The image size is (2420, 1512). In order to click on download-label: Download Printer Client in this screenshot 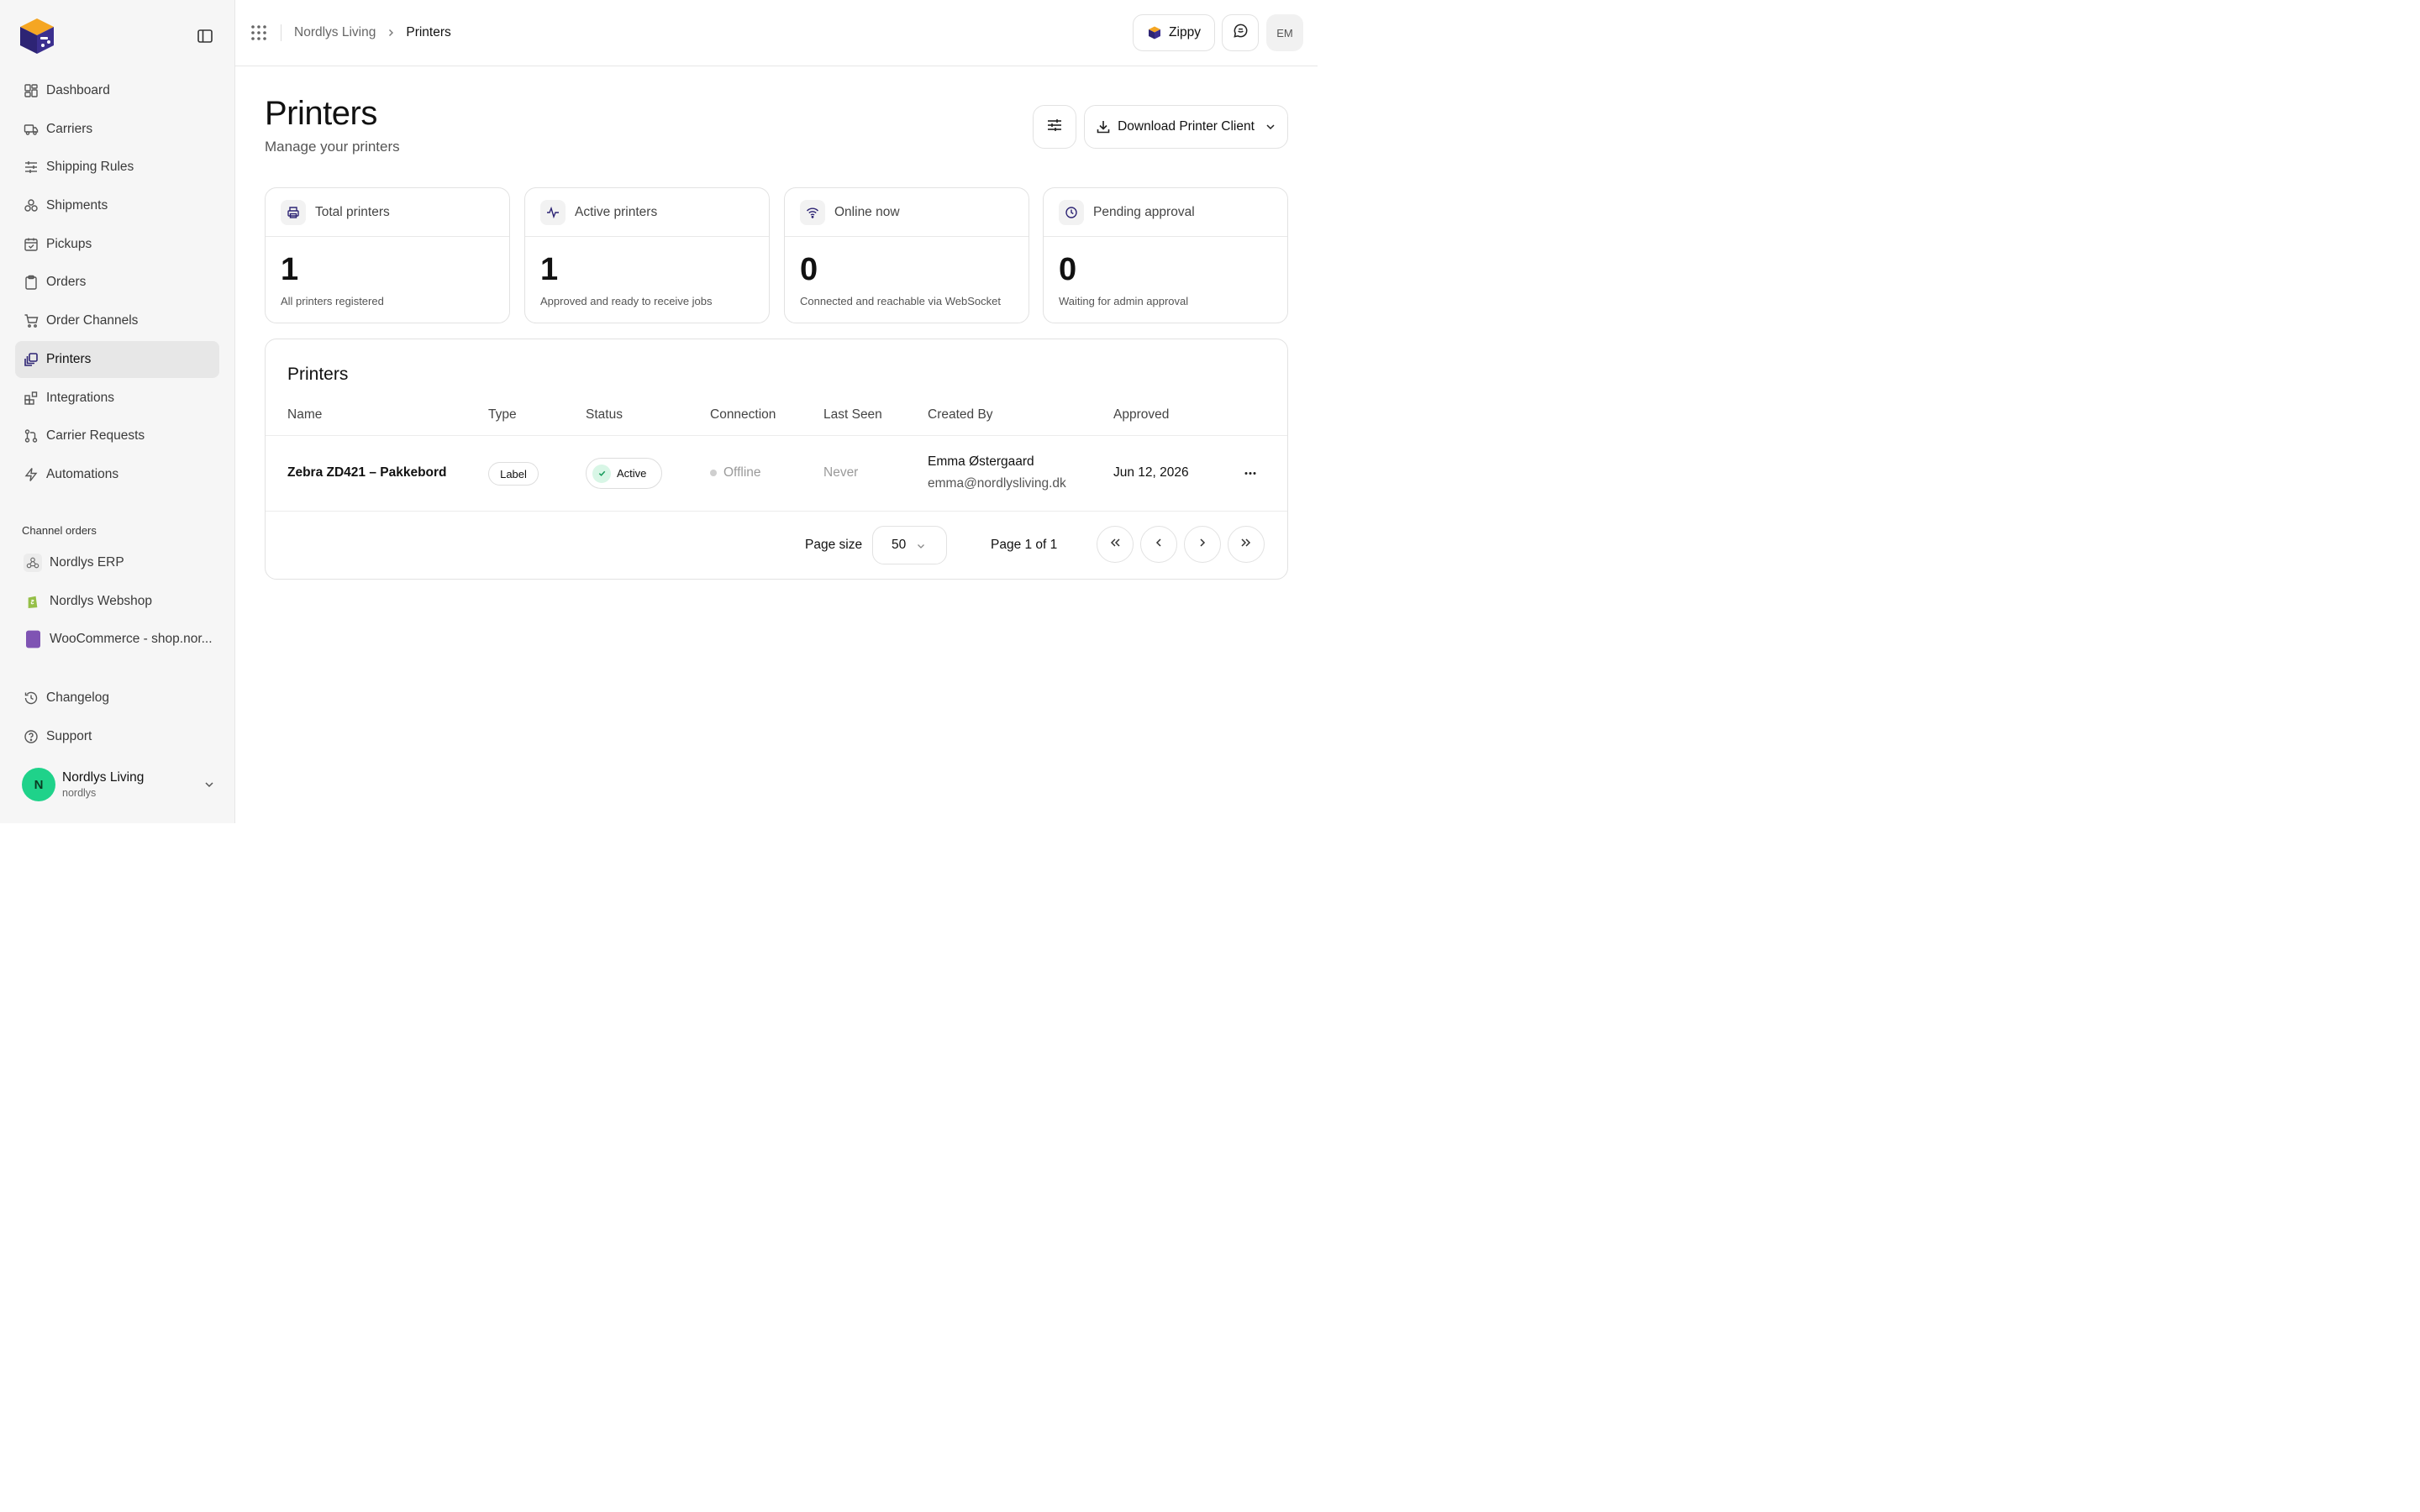, I will do `click(1186, 126)`.